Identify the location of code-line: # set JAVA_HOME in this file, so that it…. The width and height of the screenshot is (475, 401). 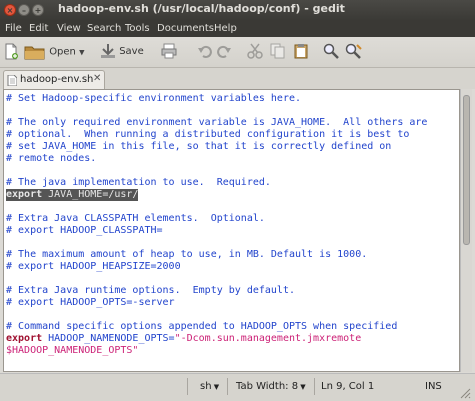
(199, 146).